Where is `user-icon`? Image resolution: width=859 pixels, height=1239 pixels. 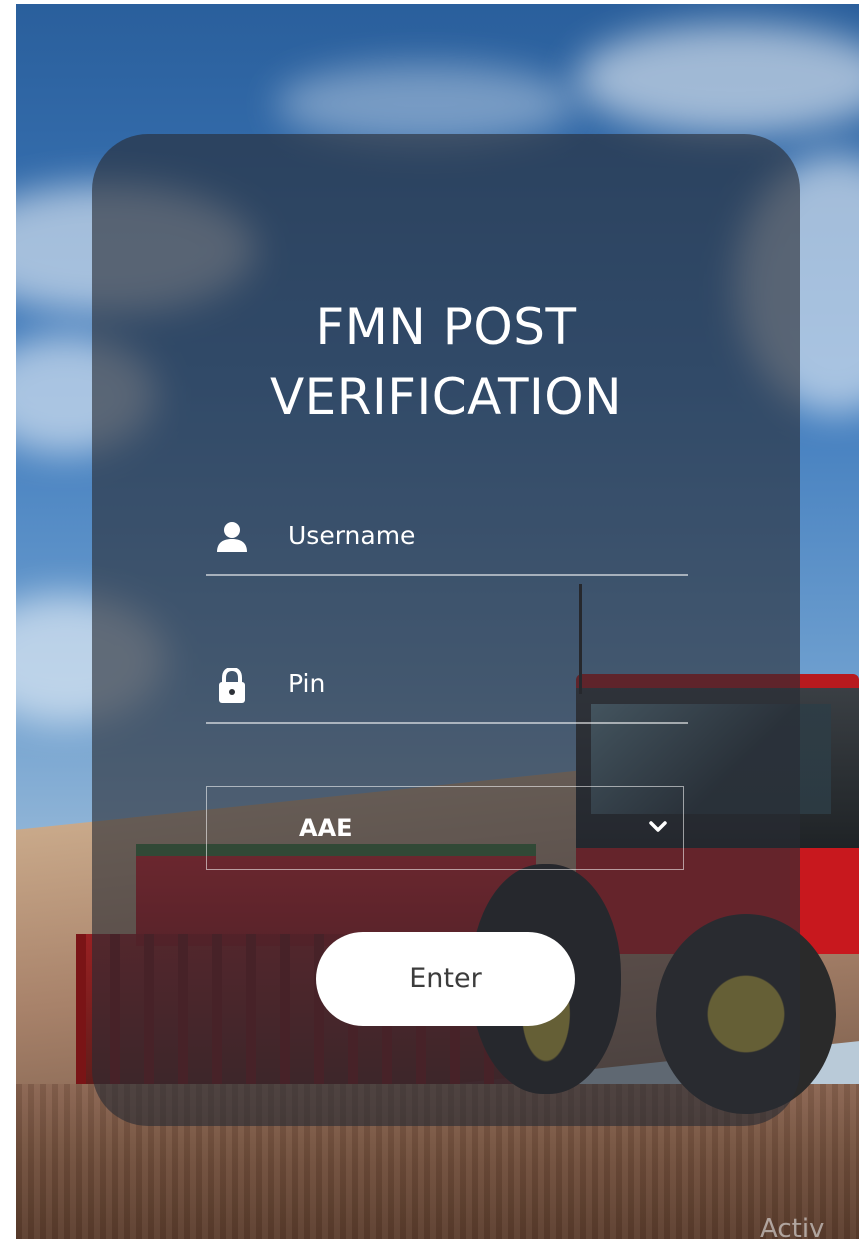
user-icon is located at coordinates (232, 537).